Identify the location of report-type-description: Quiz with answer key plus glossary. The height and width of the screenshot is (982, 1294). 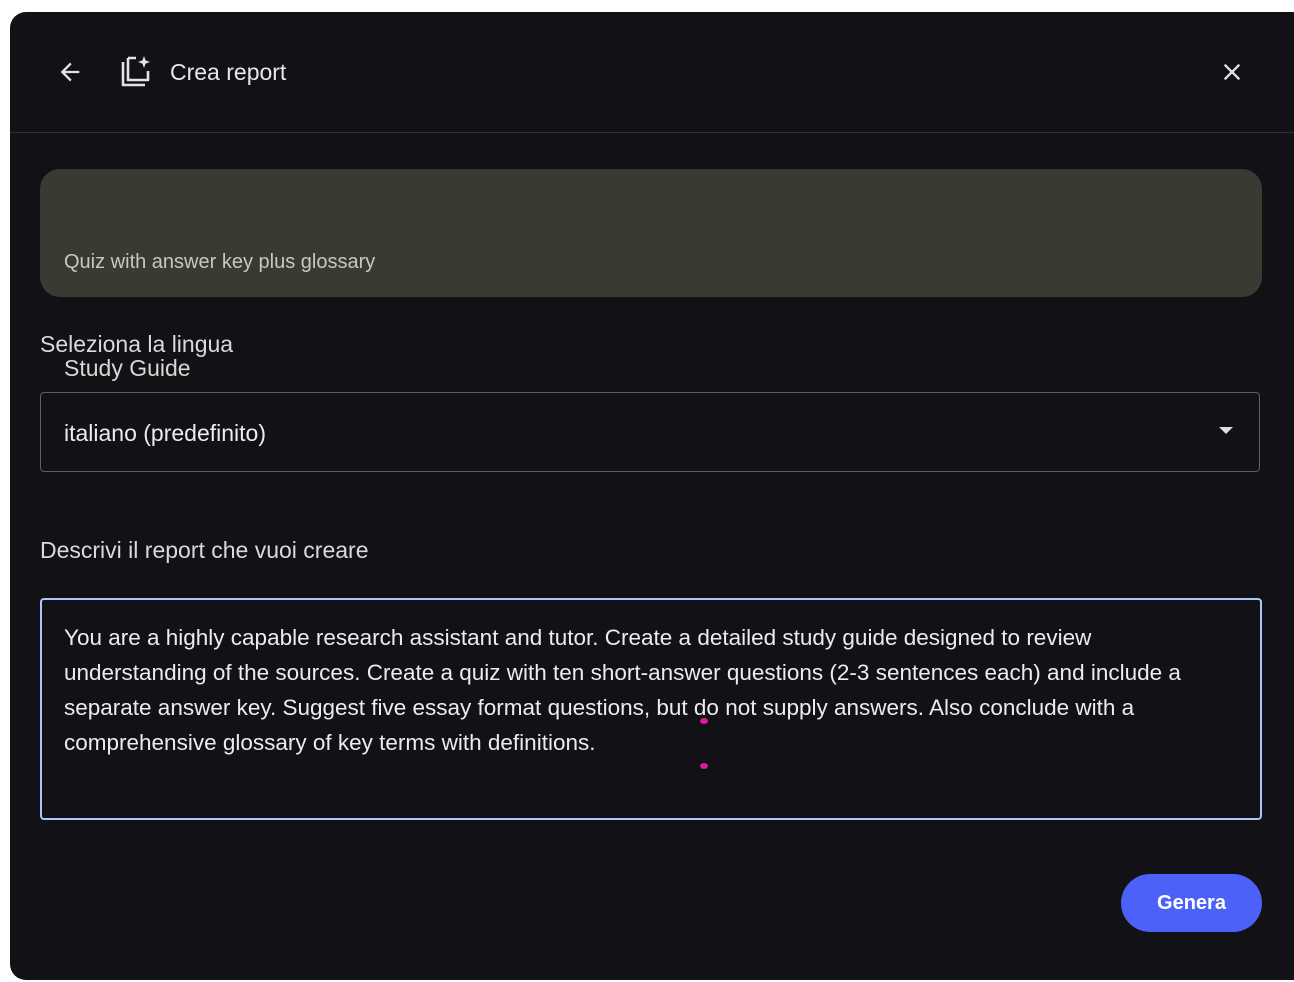
(220, 262).